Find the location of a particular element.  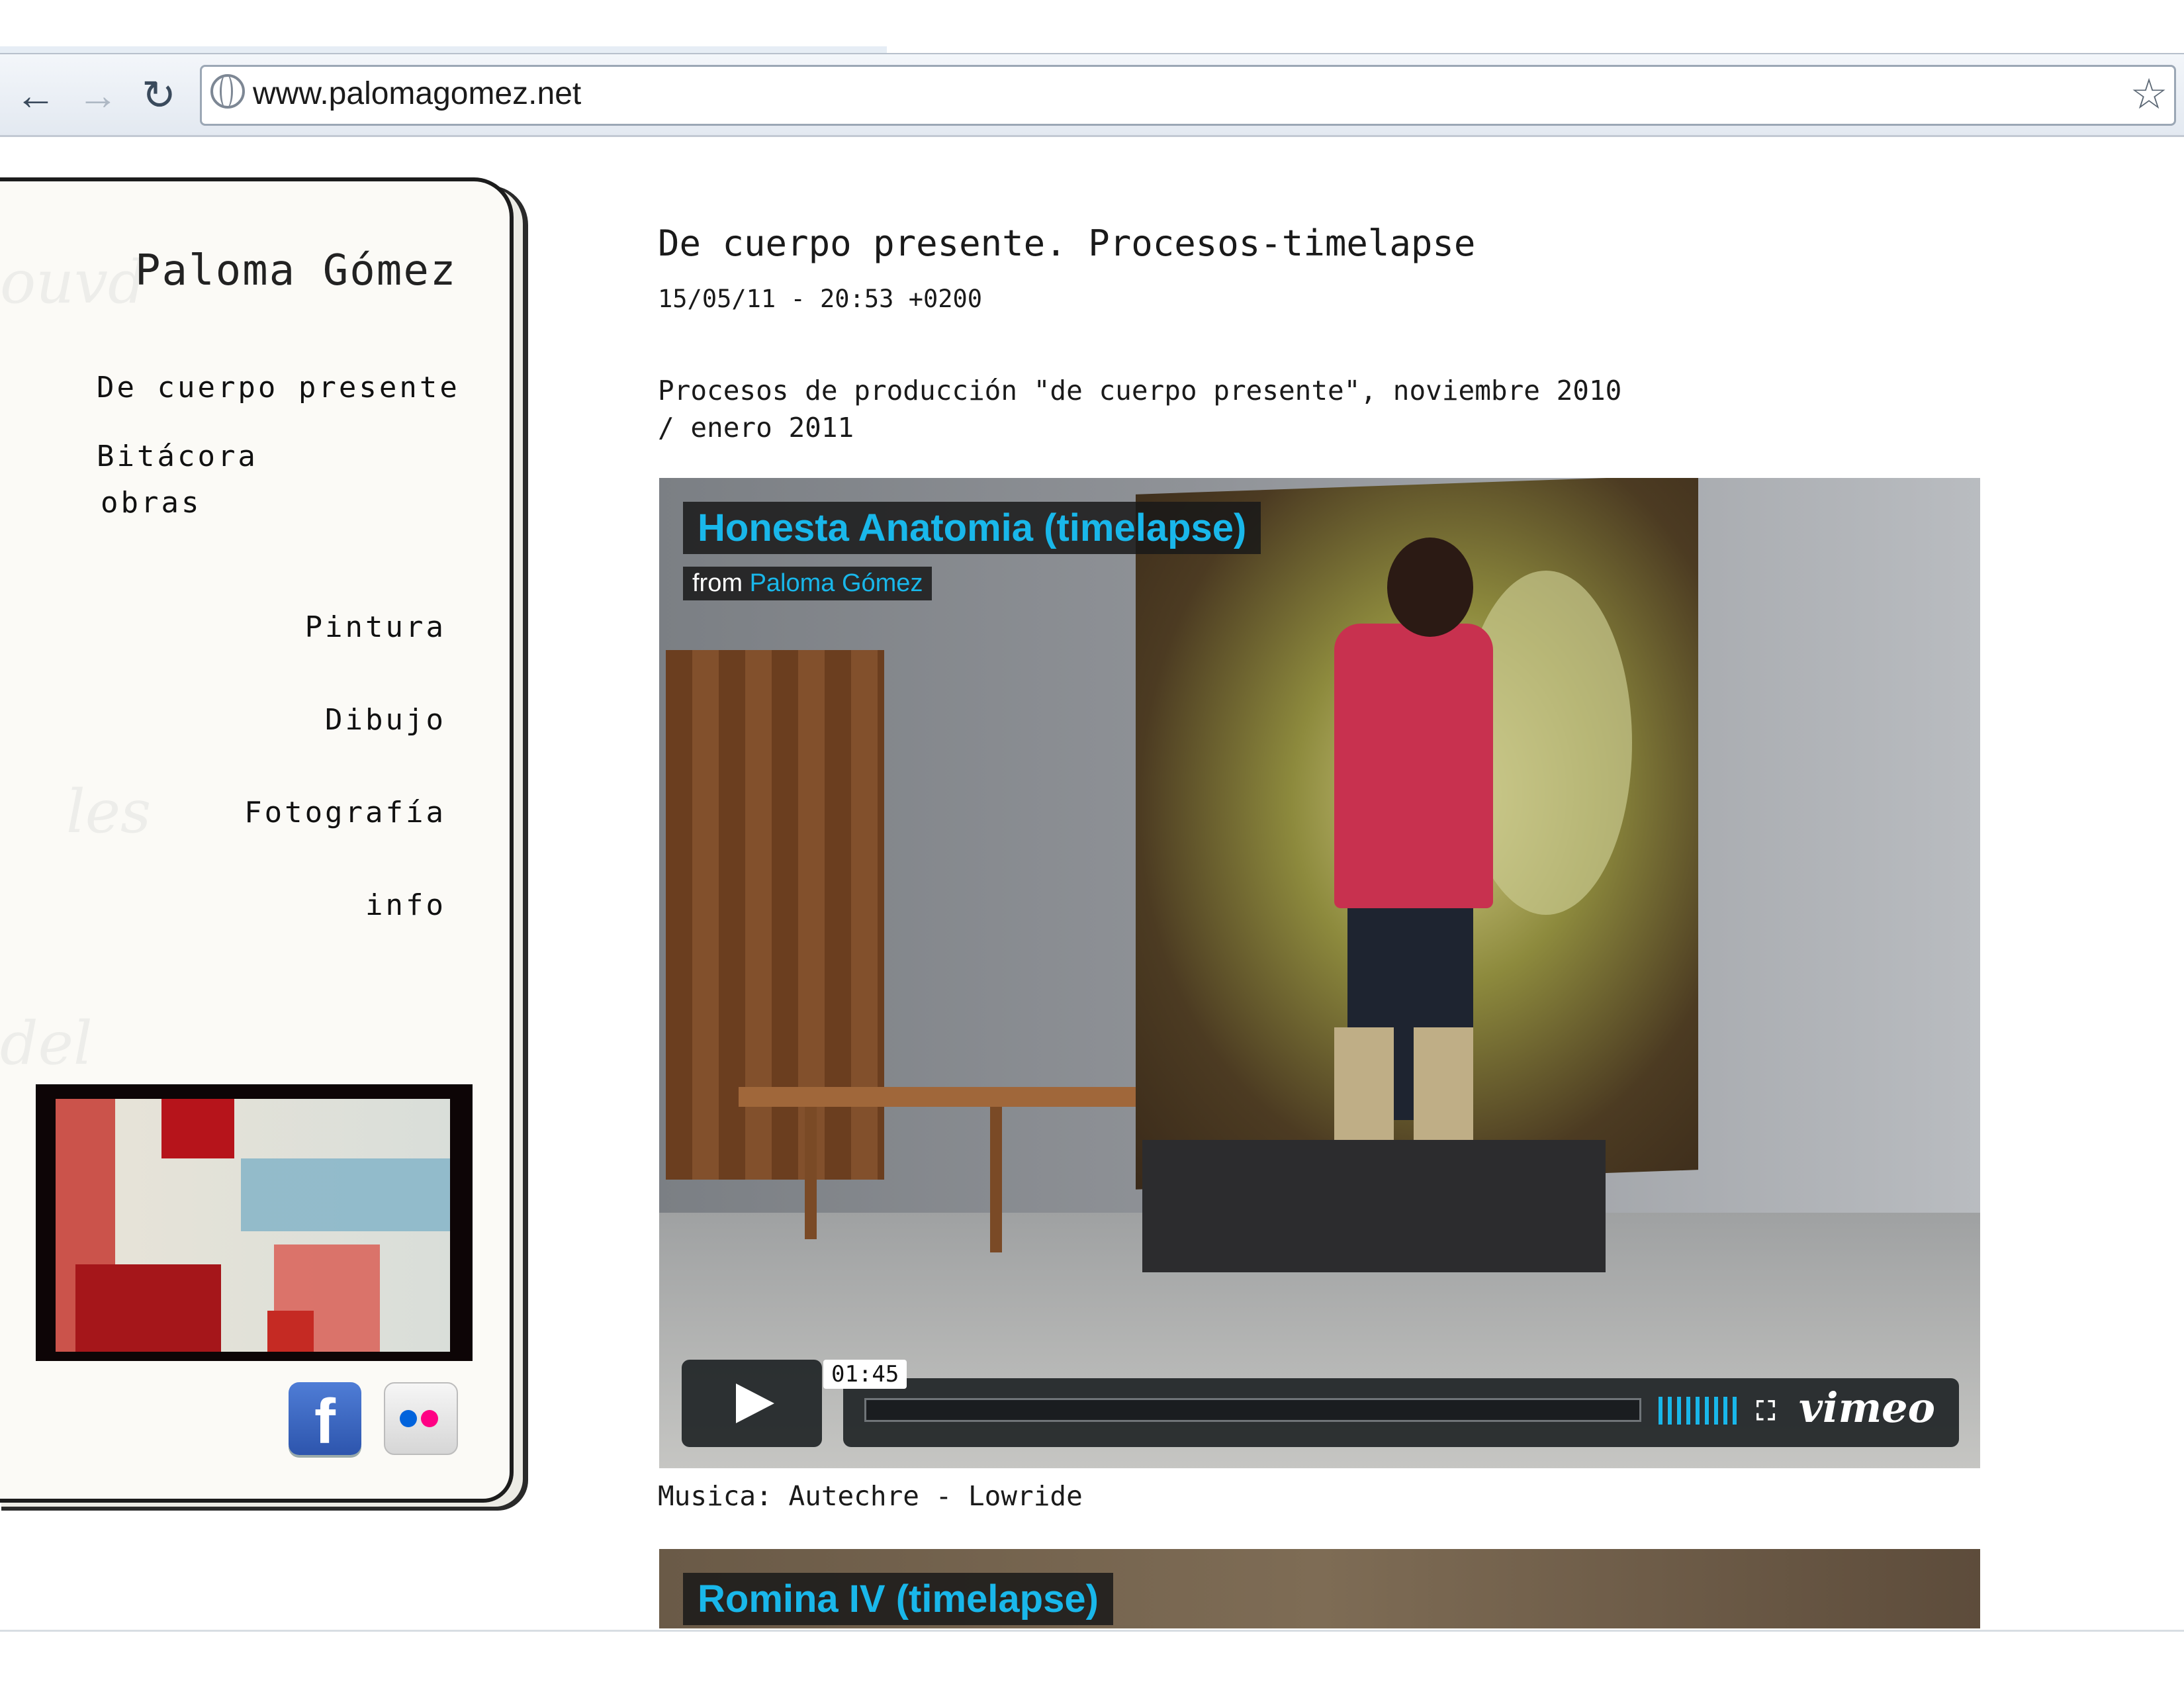

volume-icon is located at coordinates (1698, 1411).